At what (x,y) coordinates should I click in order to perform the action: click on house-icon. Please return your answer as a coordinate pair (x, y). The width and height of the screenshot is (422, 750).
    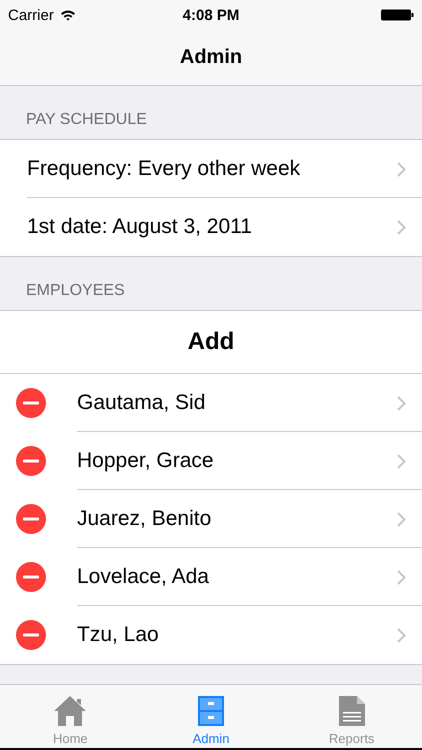
    Looking at the image, I should click on (70, 711).